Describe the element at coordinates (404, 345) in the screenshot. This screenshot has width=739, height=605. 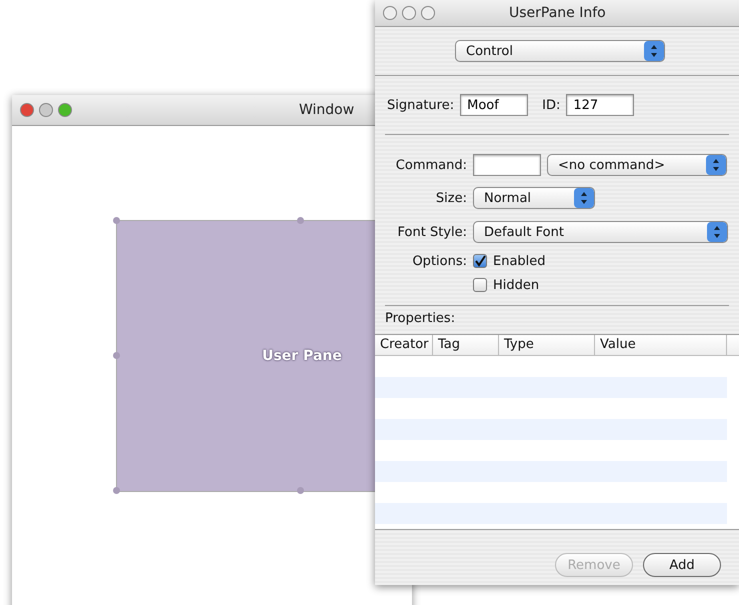
I see `column-header: Creator` at that location.